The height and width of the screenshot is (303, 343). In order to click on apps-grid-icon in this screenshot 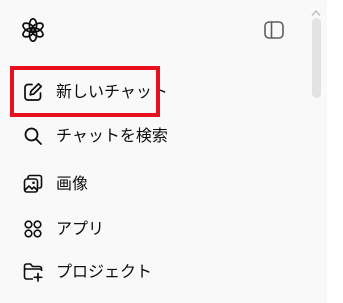, I will do `click(33, 229)`.